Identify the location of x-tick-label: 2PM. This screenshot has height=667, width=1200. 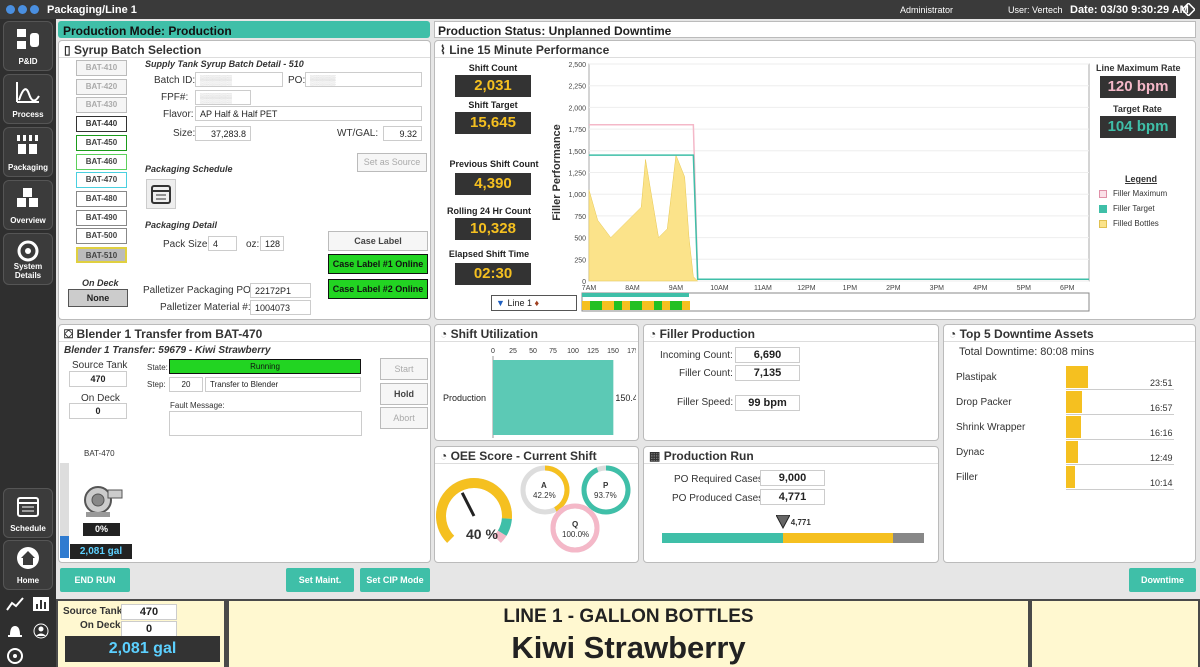
(893, 288).